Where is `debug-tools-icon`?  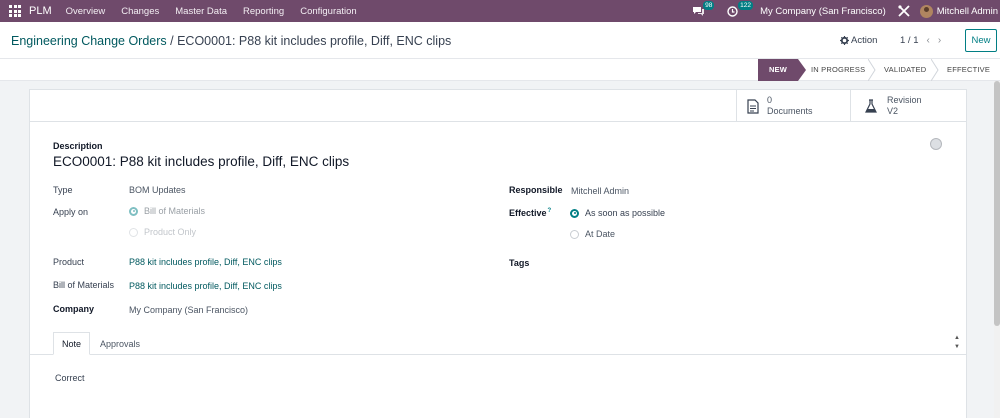
debug-tools-icon is located at coordinates (904, 11).